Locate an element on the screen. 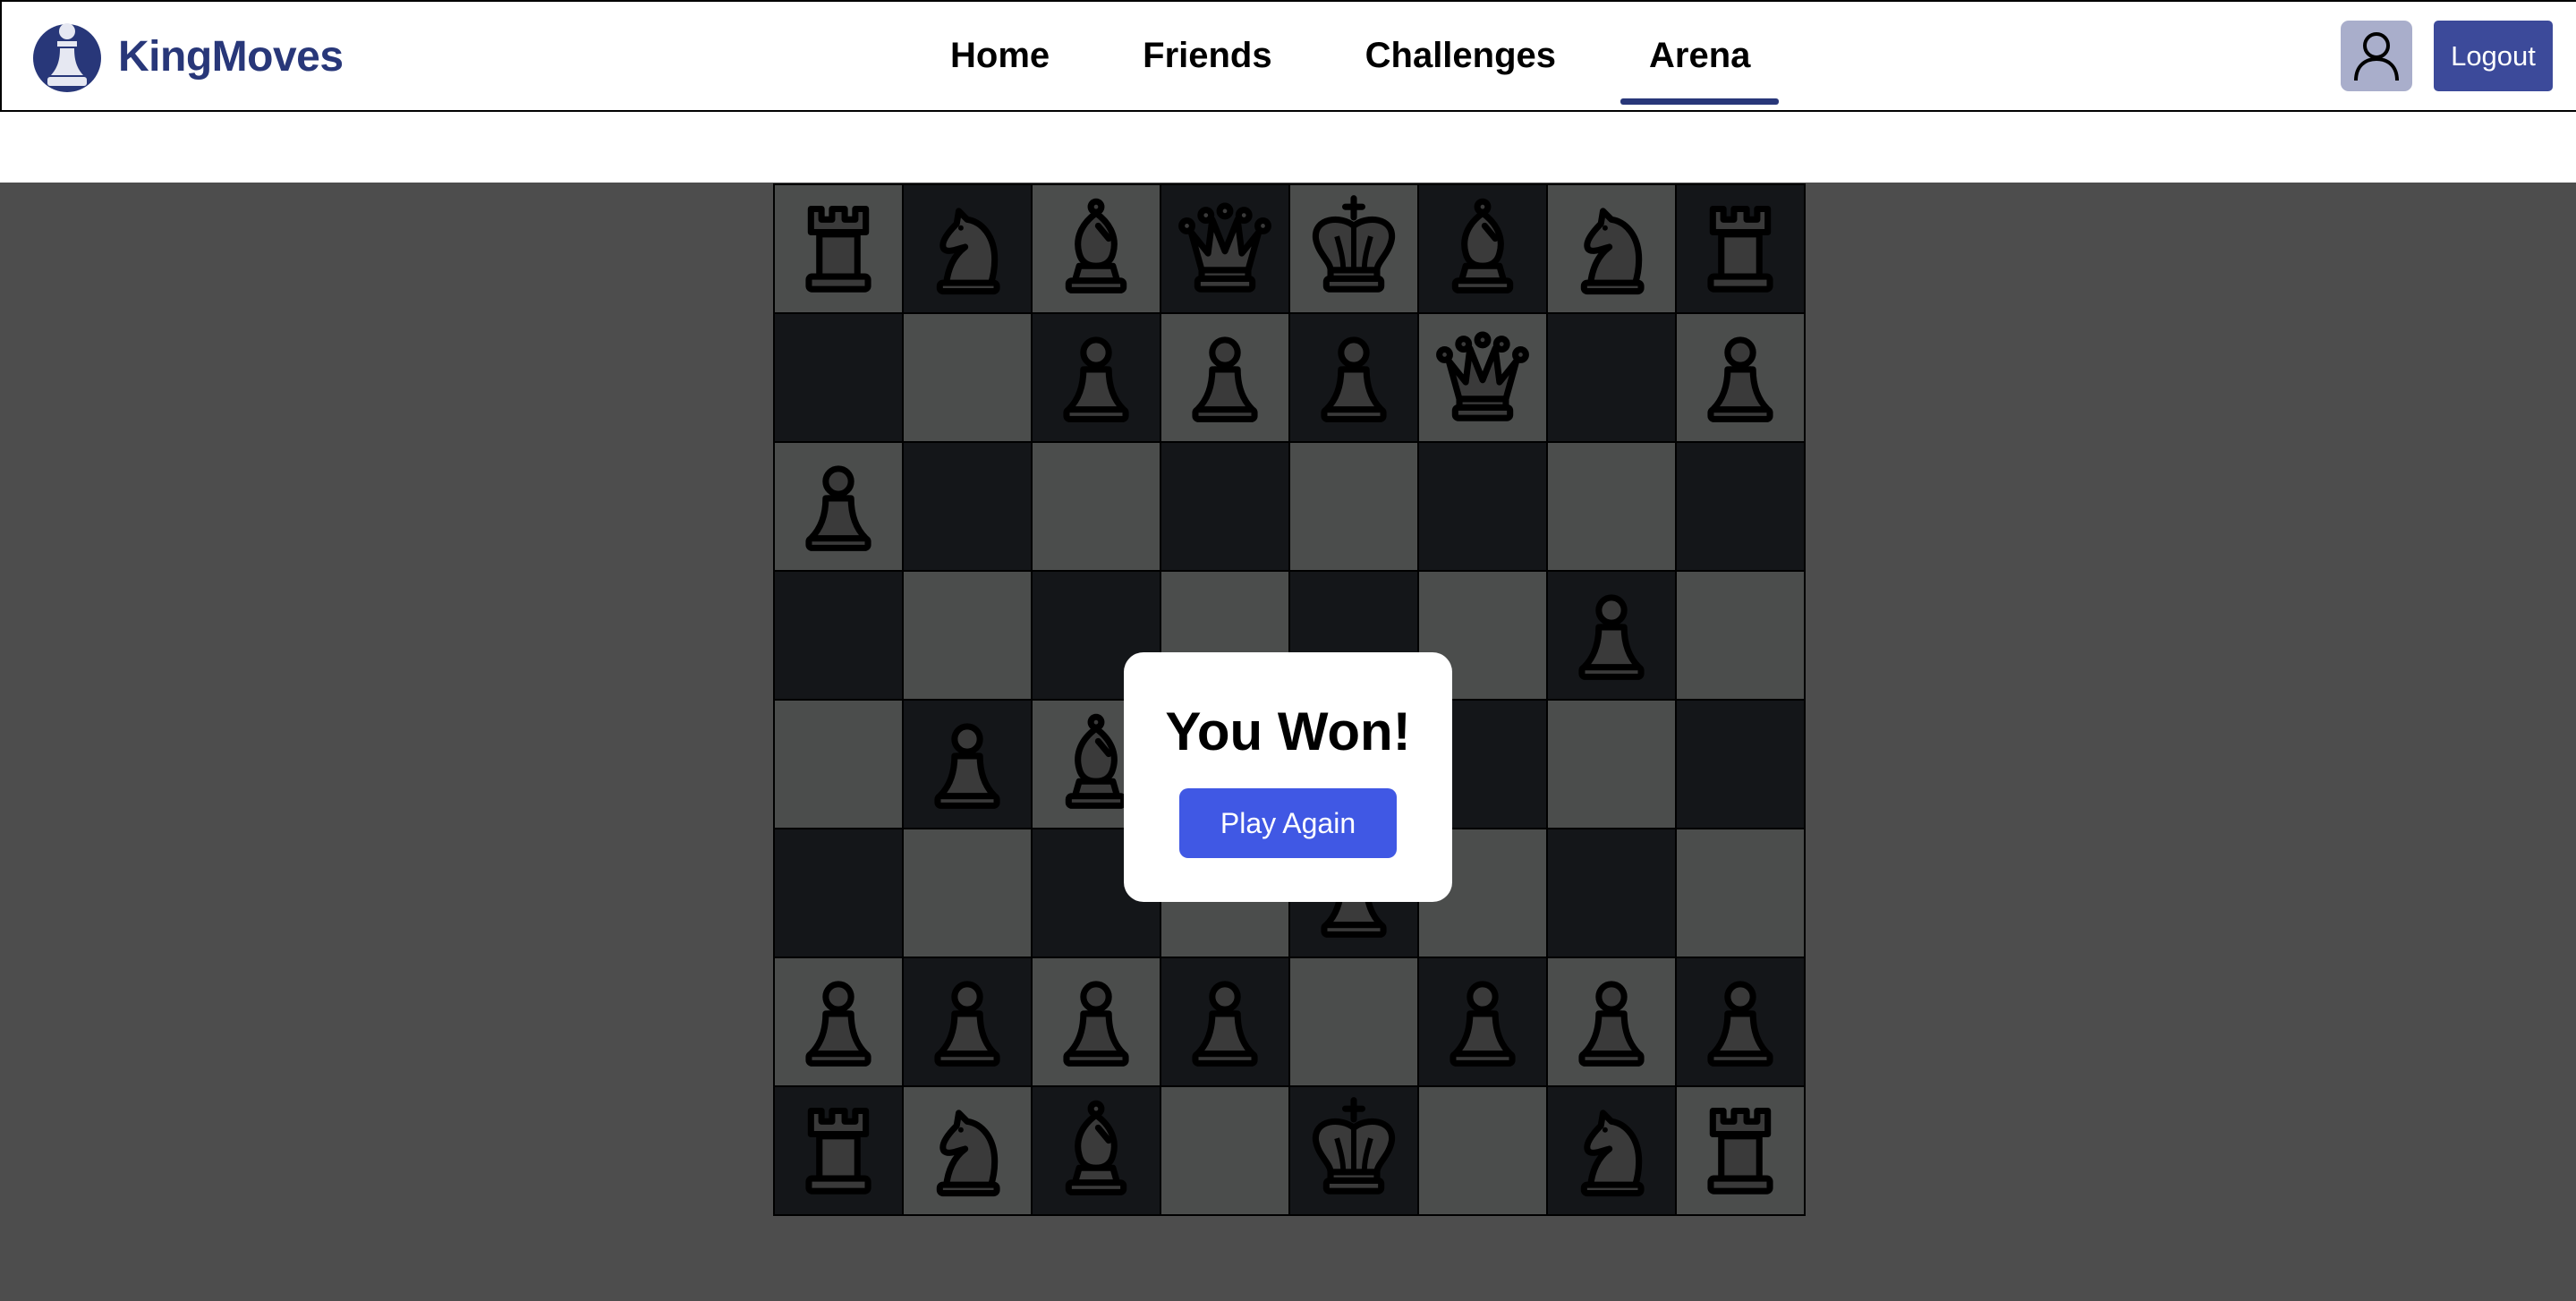 Image resolution: width=2576 pixels, height=1301 pixels. square-c6 is located at coordinates (1096, 506).